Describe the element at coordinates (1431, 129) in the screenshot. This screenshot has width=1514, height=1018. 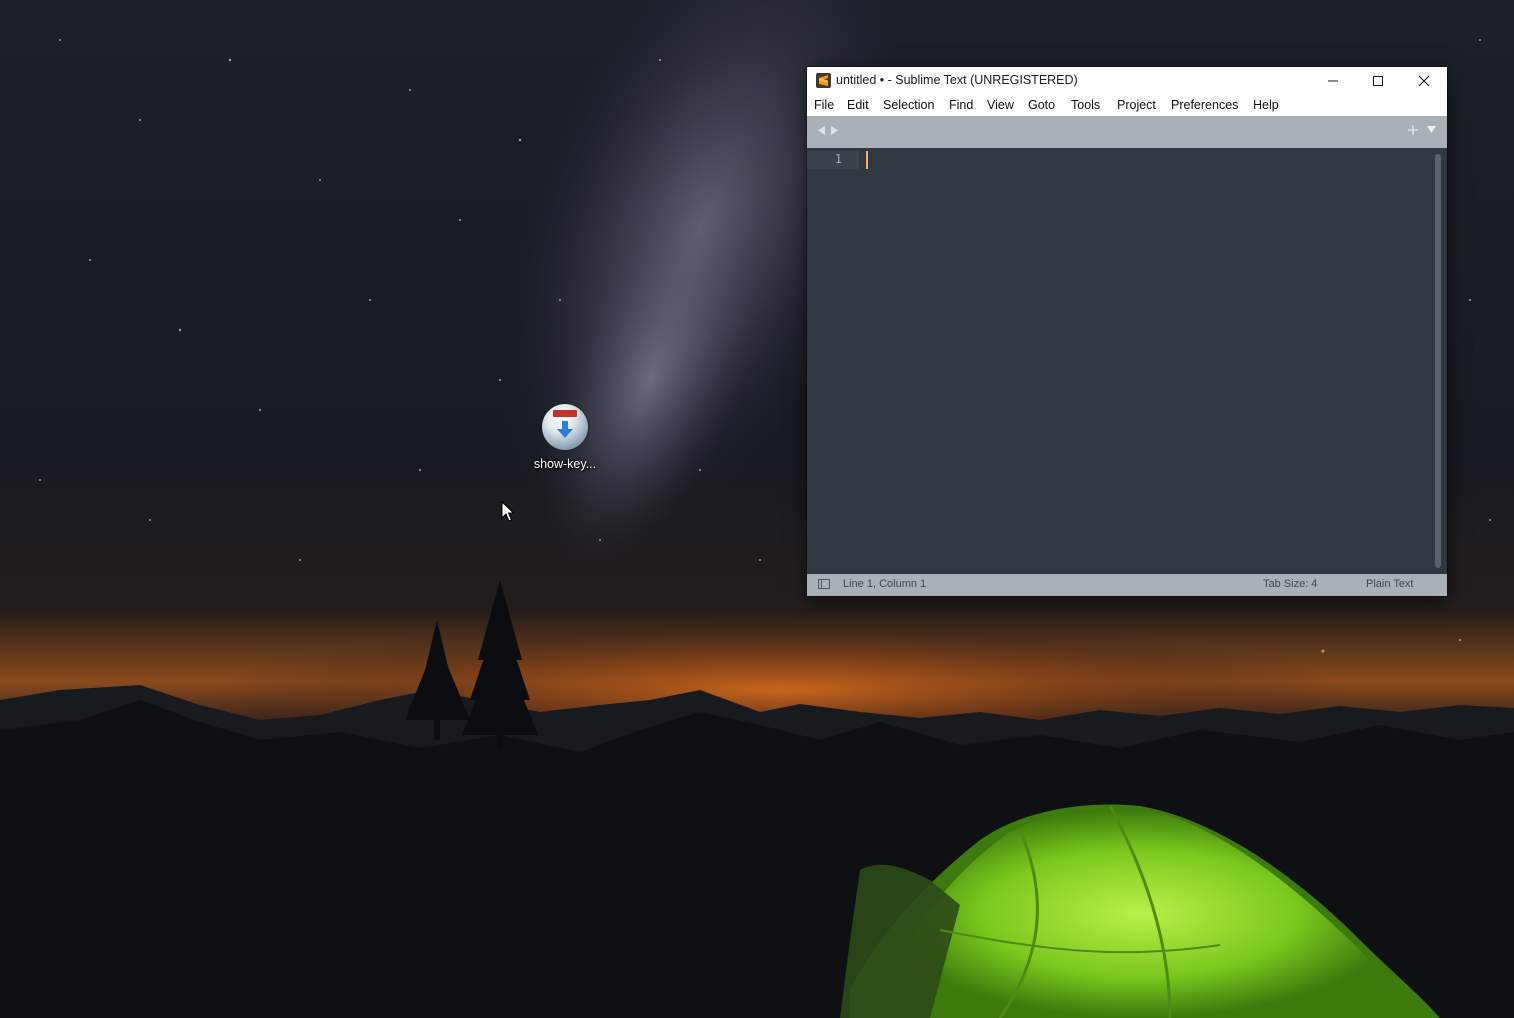
I see `chevron-down-icon` at that location.